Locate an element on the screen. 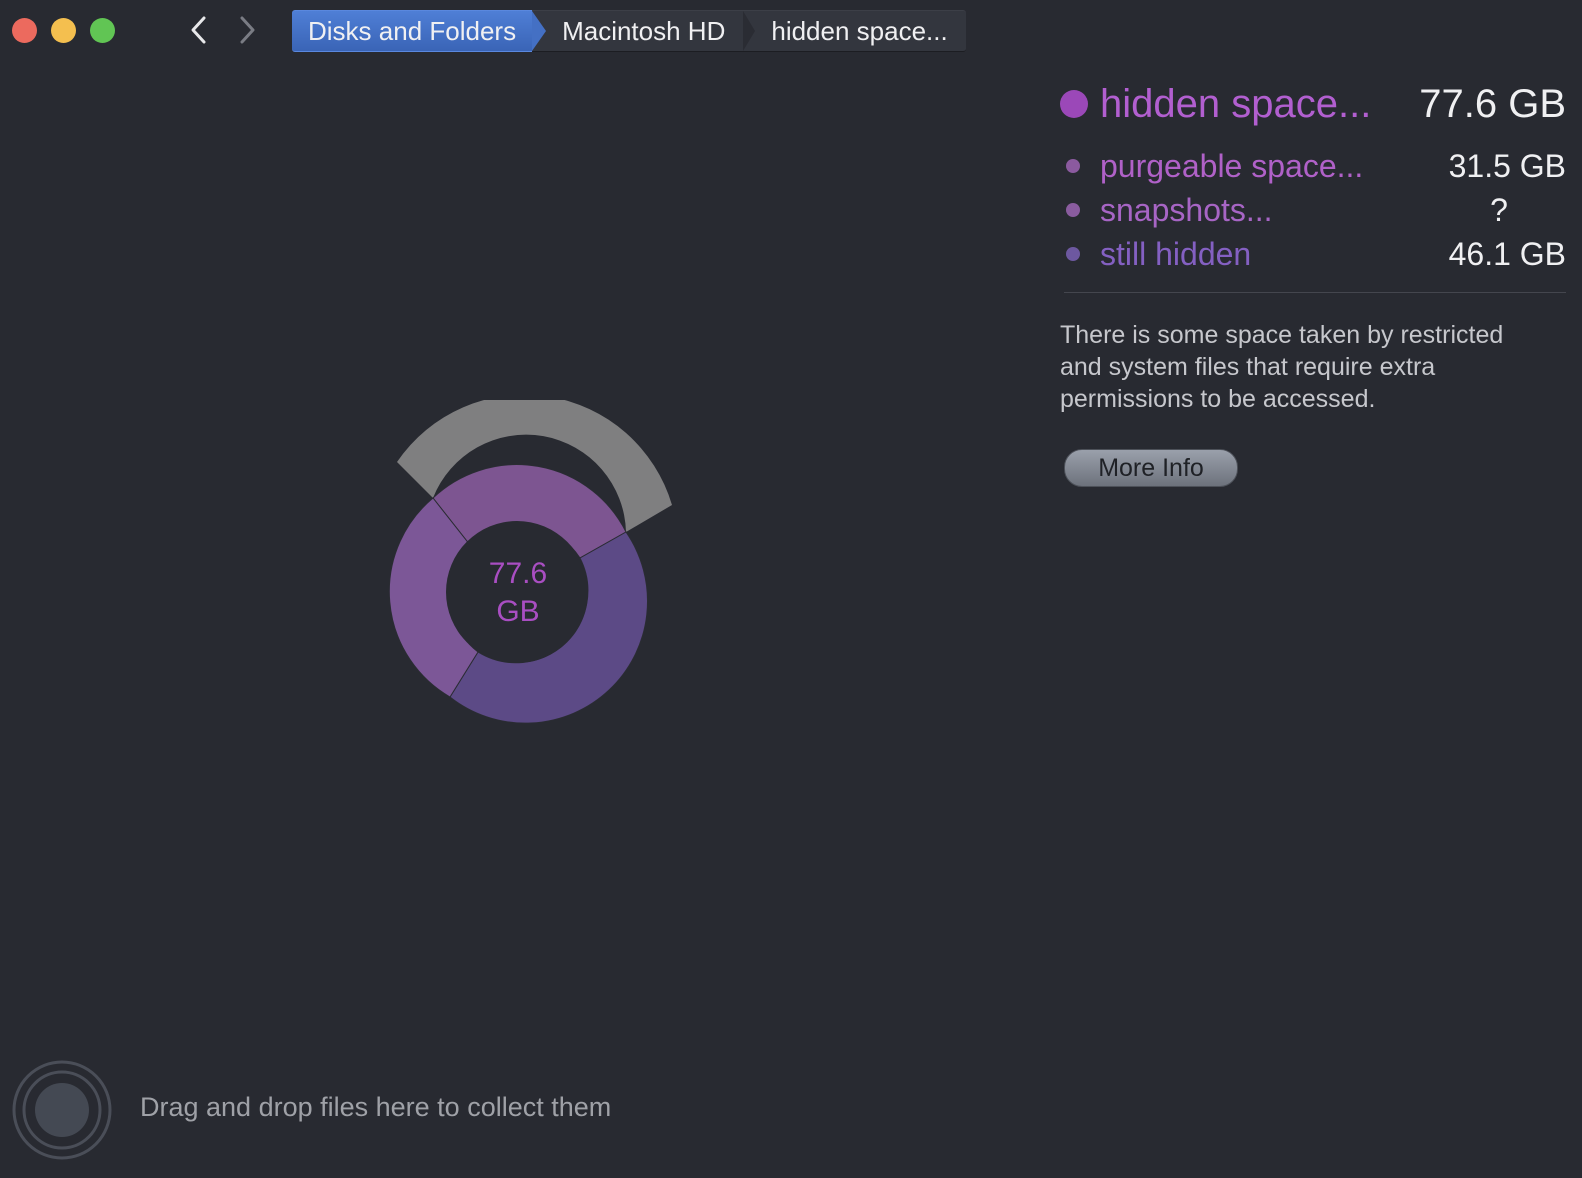 Image resolution: width=1582 pixels, height=1178 pixels. close-window-button is located at coordinates (24, 30).